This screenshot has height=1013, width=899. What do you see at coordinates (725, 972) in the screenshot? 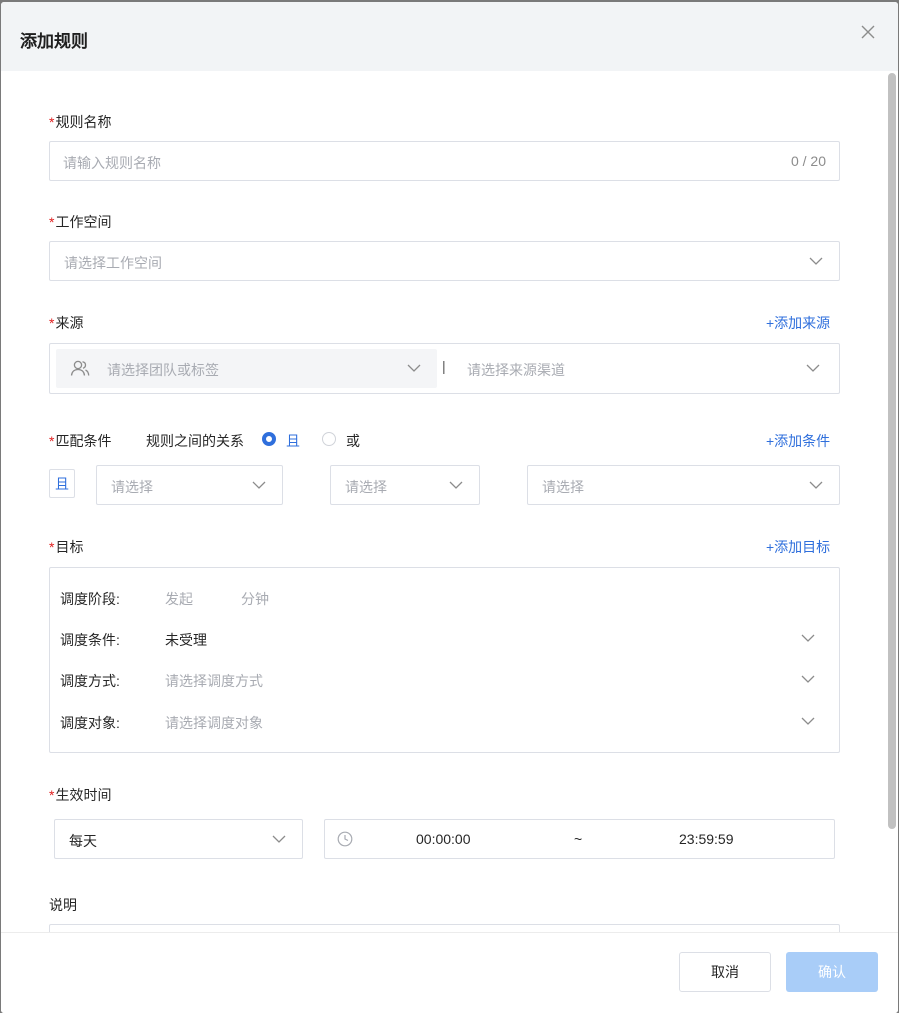
I see `cancel-button: 取消` at bounding box center [725, 972].